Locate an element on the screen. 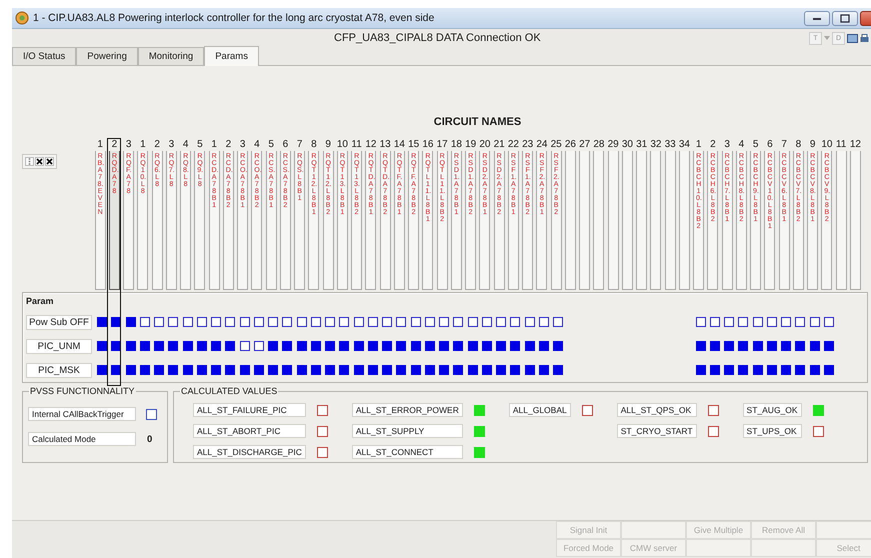  tab: Monitoring is located at coordinates (171, 56).